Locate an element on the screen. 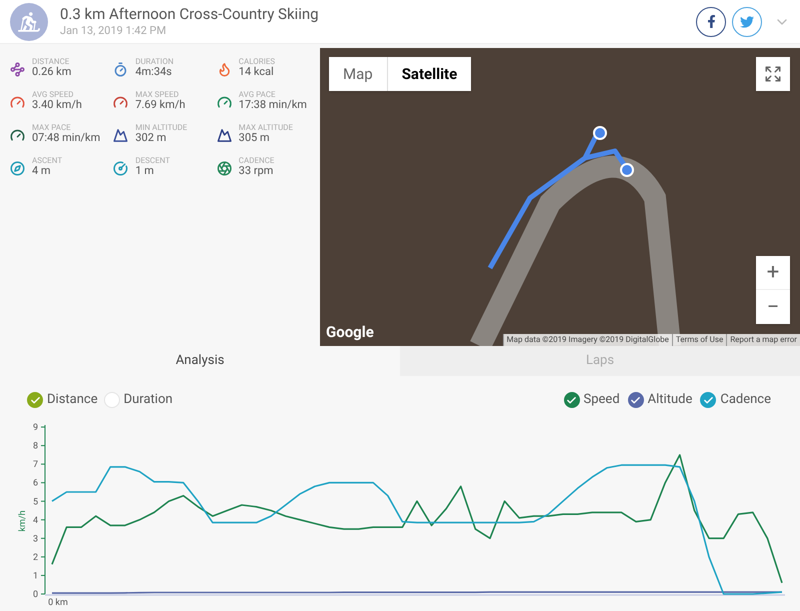 This screenshot has width=800, height=611. stat-label: DISTANCE is located at coordinates (51, 62).